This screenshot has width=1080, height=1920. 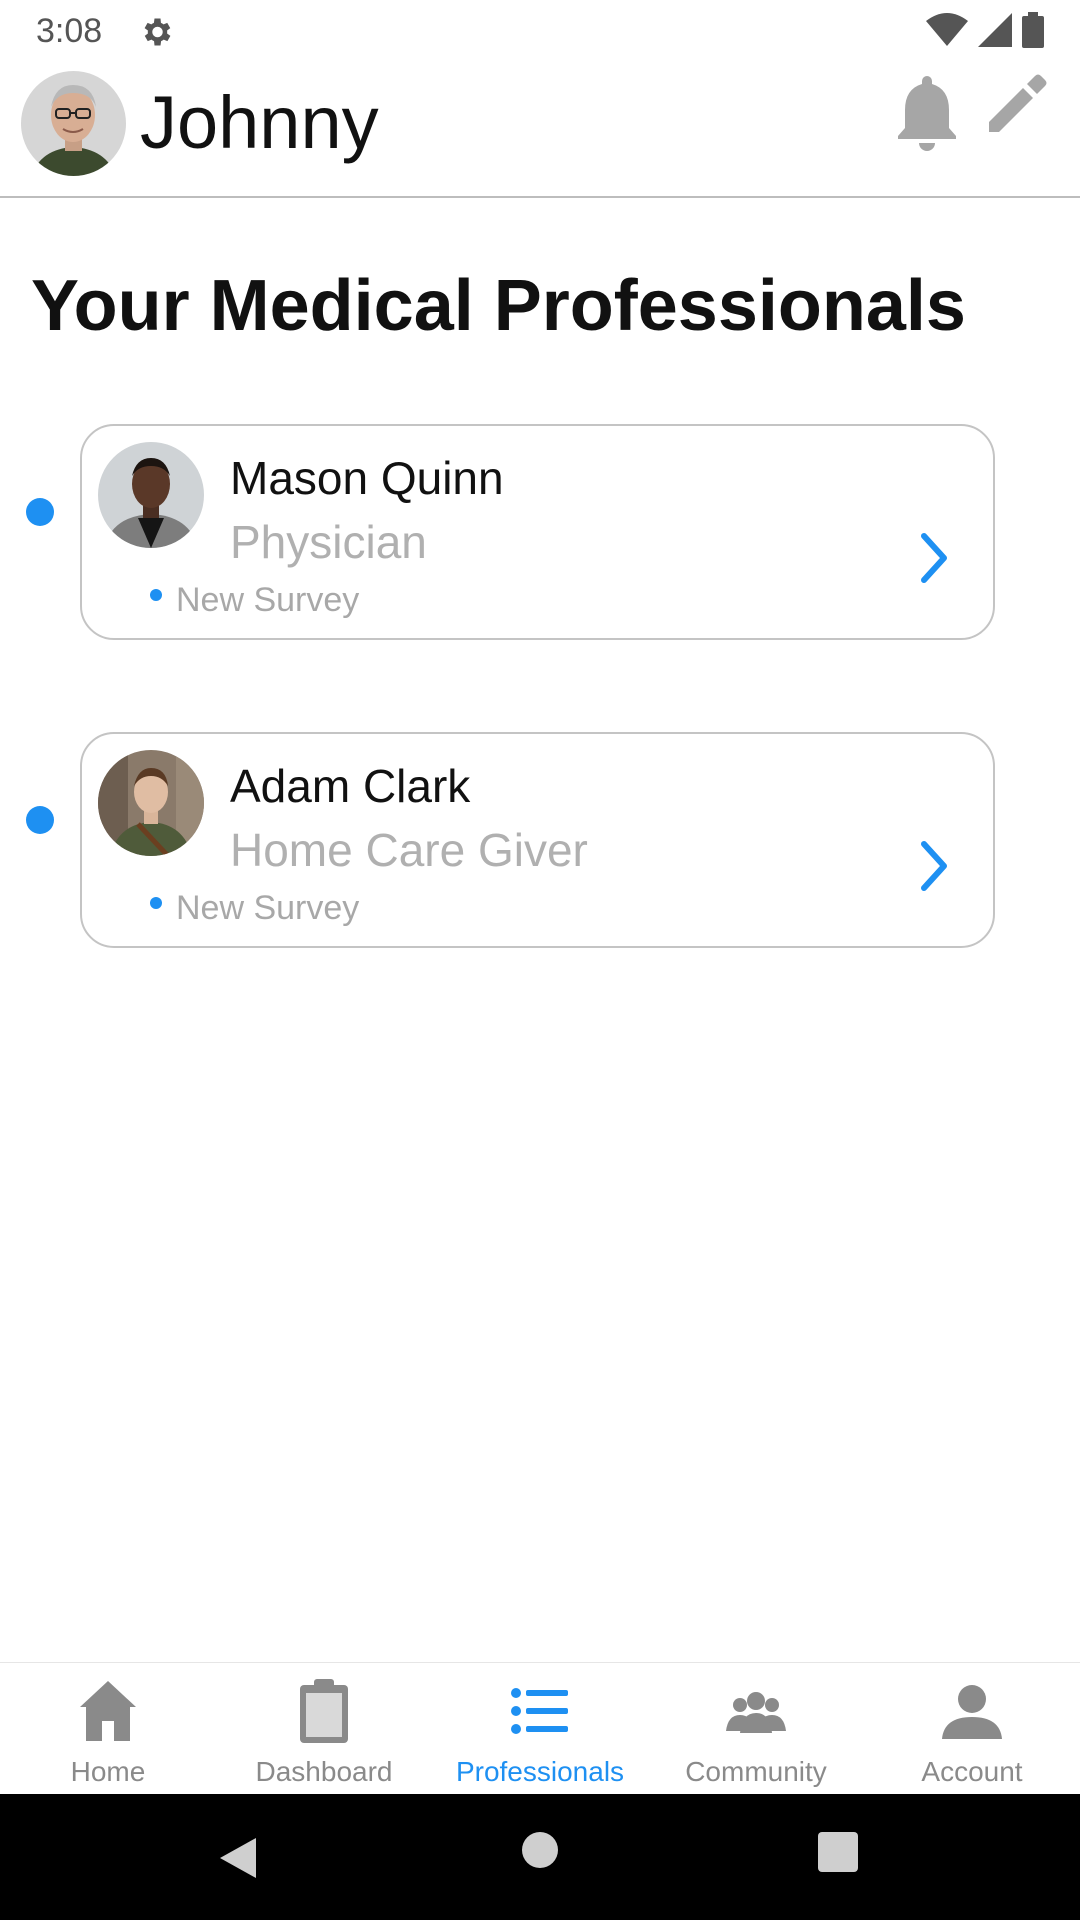 What do you see at coordinates (756, 1712) in the screenshot?
I see `group-icon` at bounding box center [756, 1712].